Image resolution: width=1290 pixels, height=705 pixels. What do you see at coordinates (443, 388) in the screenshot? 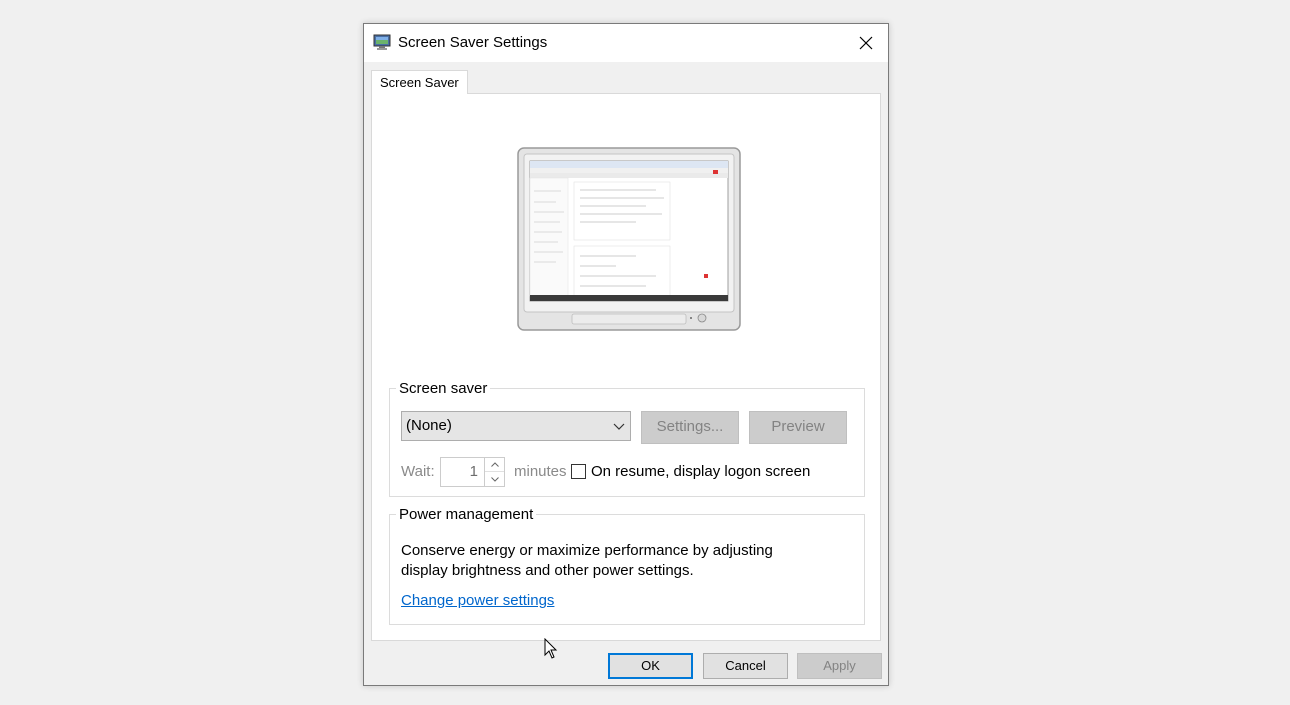
I see `screen-saver-legend: Screen saver` at bounding box center [443, 388].